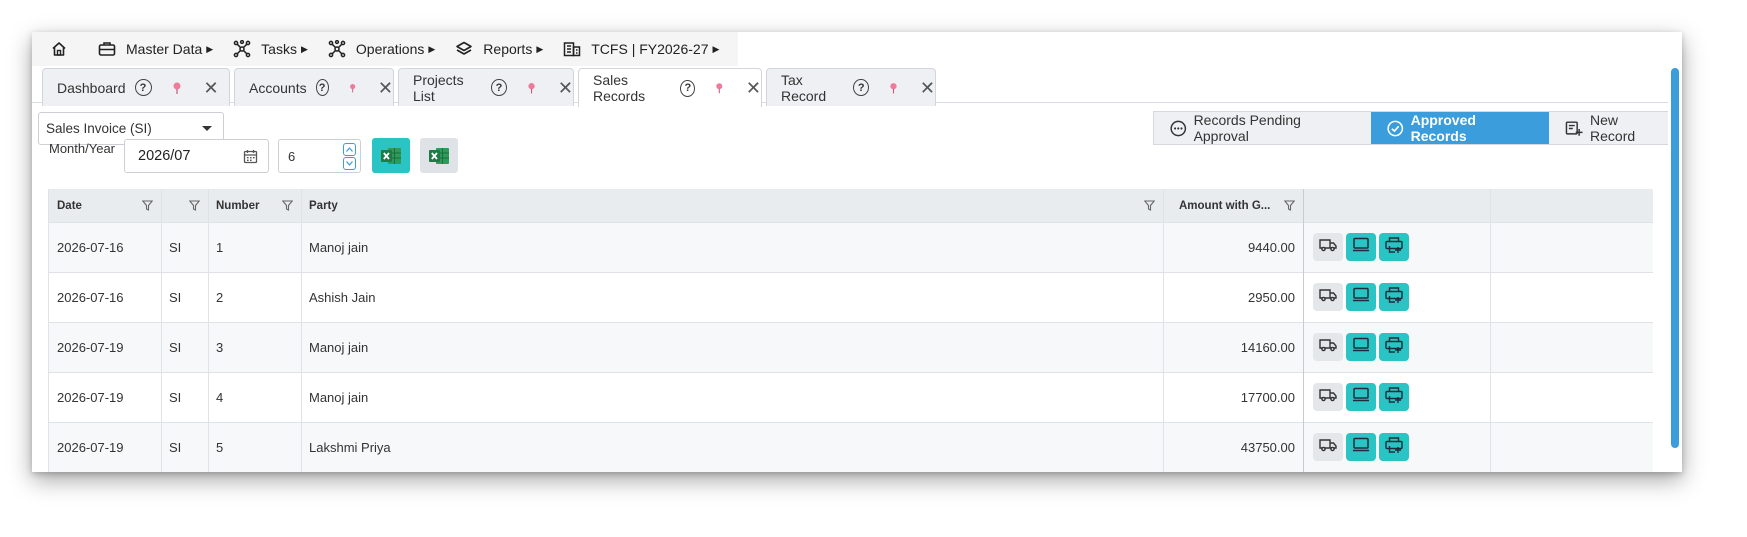 This screenshot has height=537, width=1747. I want to click on cell-number: 4, so click(220, 397).